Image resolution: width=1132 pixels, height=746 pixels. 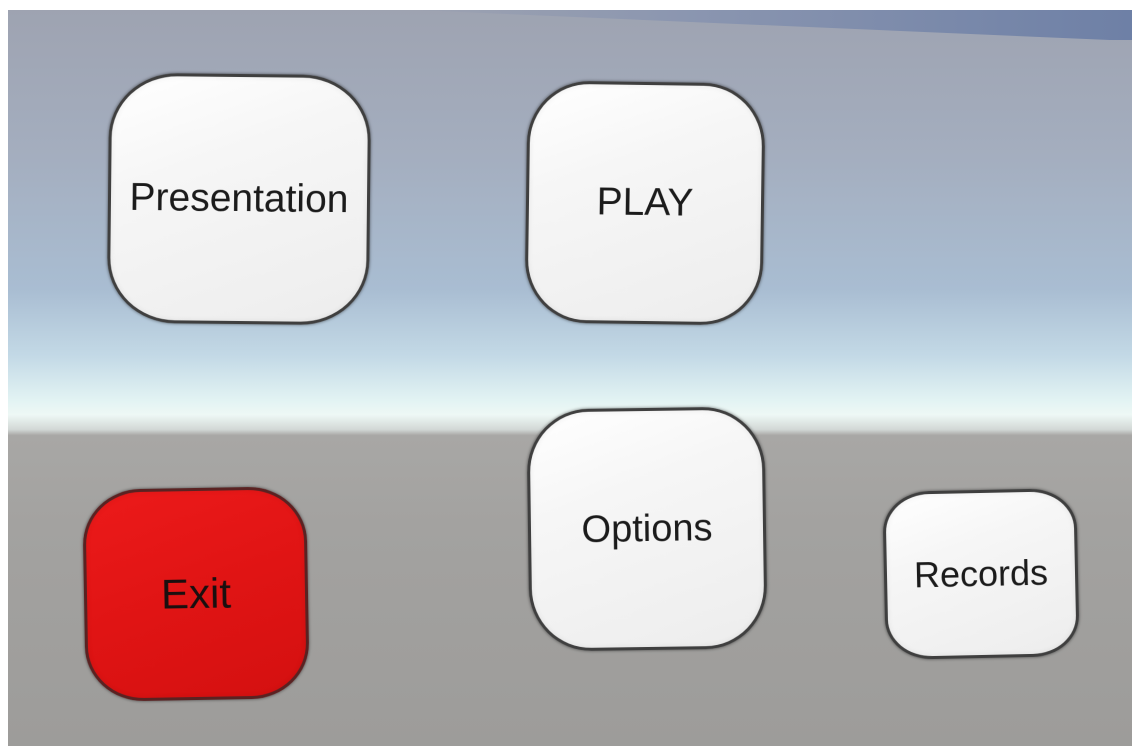 I want to click on exit-button: Exit, so click(x=196, y=594).